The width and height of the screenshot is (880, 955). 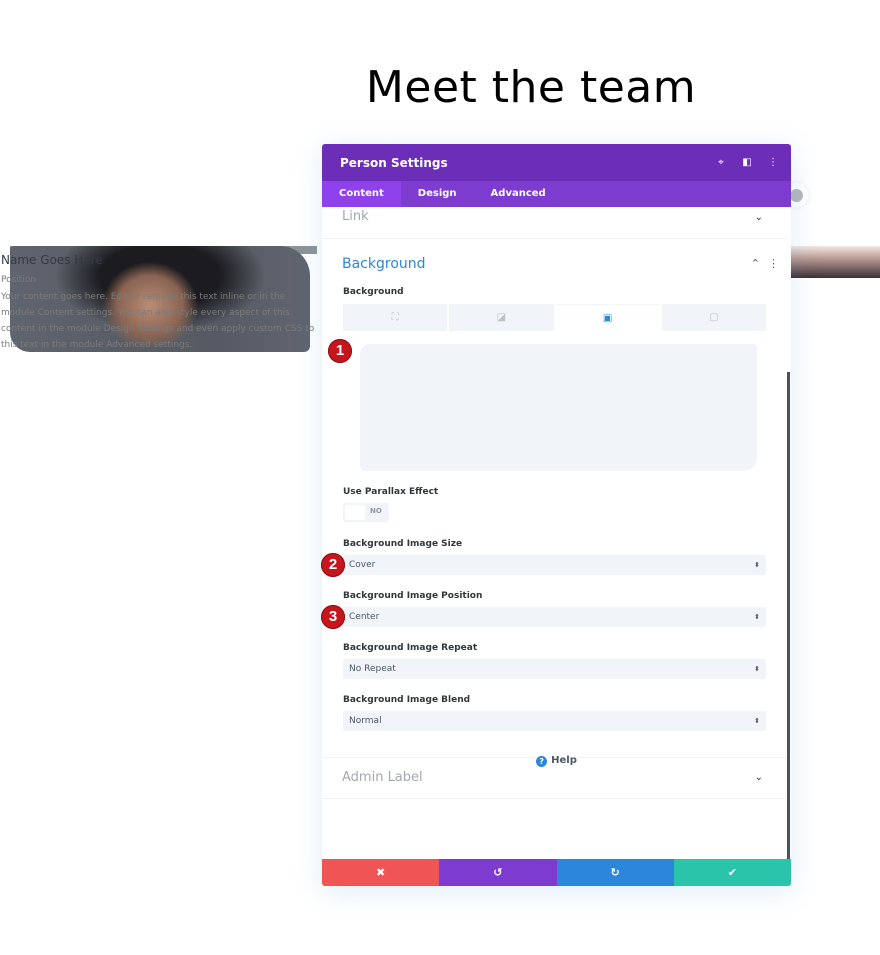 I want to click on image-repeat-label: Background Image Repeat, so click(x=410, y=648).